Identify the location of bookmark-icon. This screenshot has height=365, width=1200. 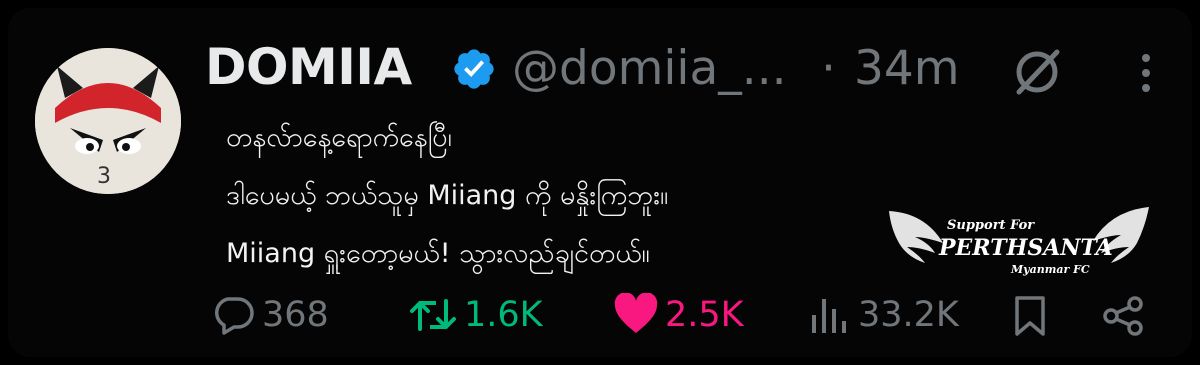
(1030, 316).